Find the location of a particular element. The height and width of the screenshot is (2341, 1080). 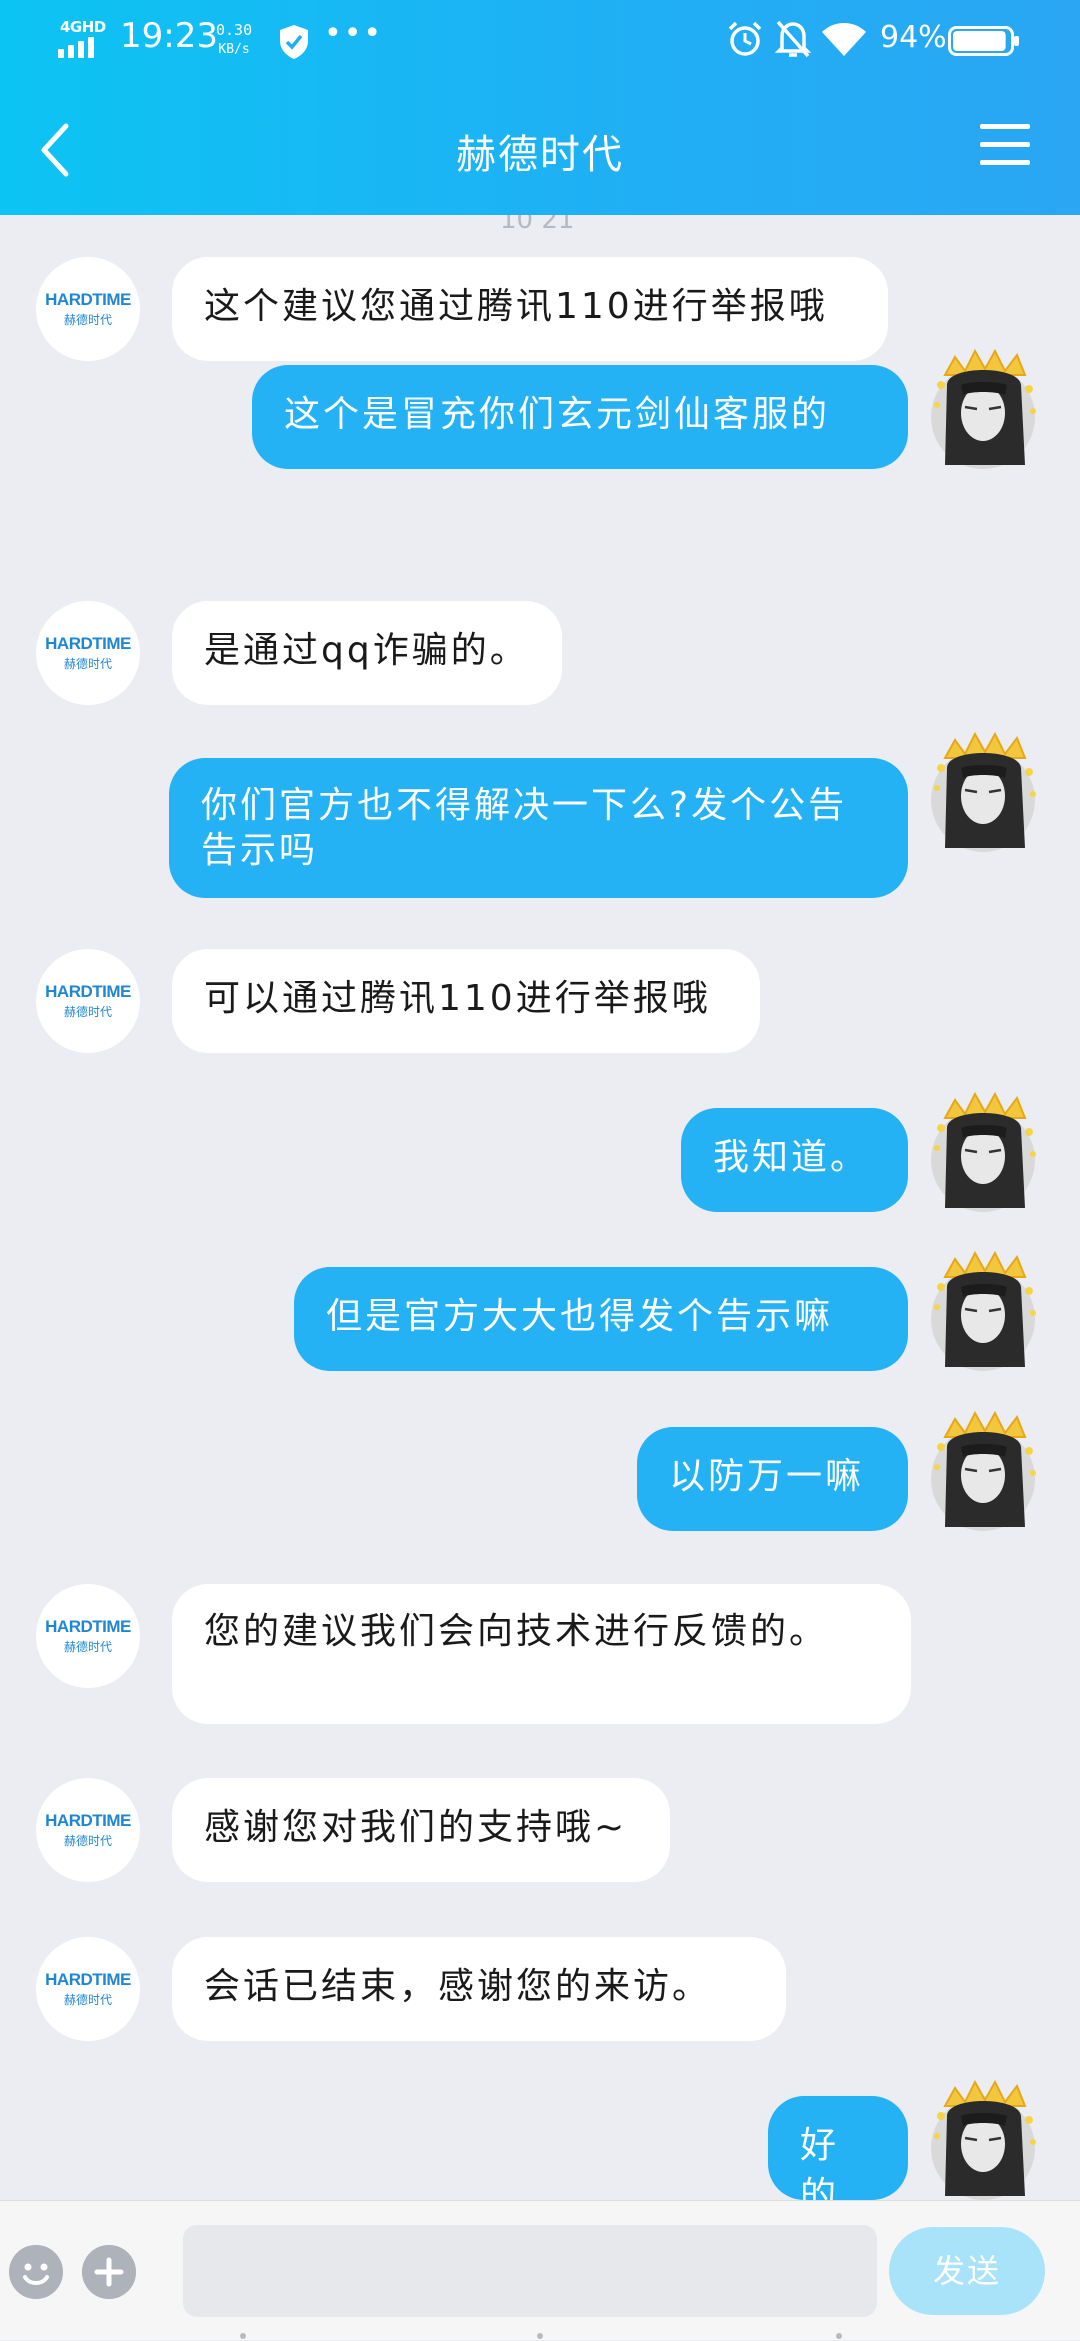

emoji-button is located at coordinates (36, 2272).